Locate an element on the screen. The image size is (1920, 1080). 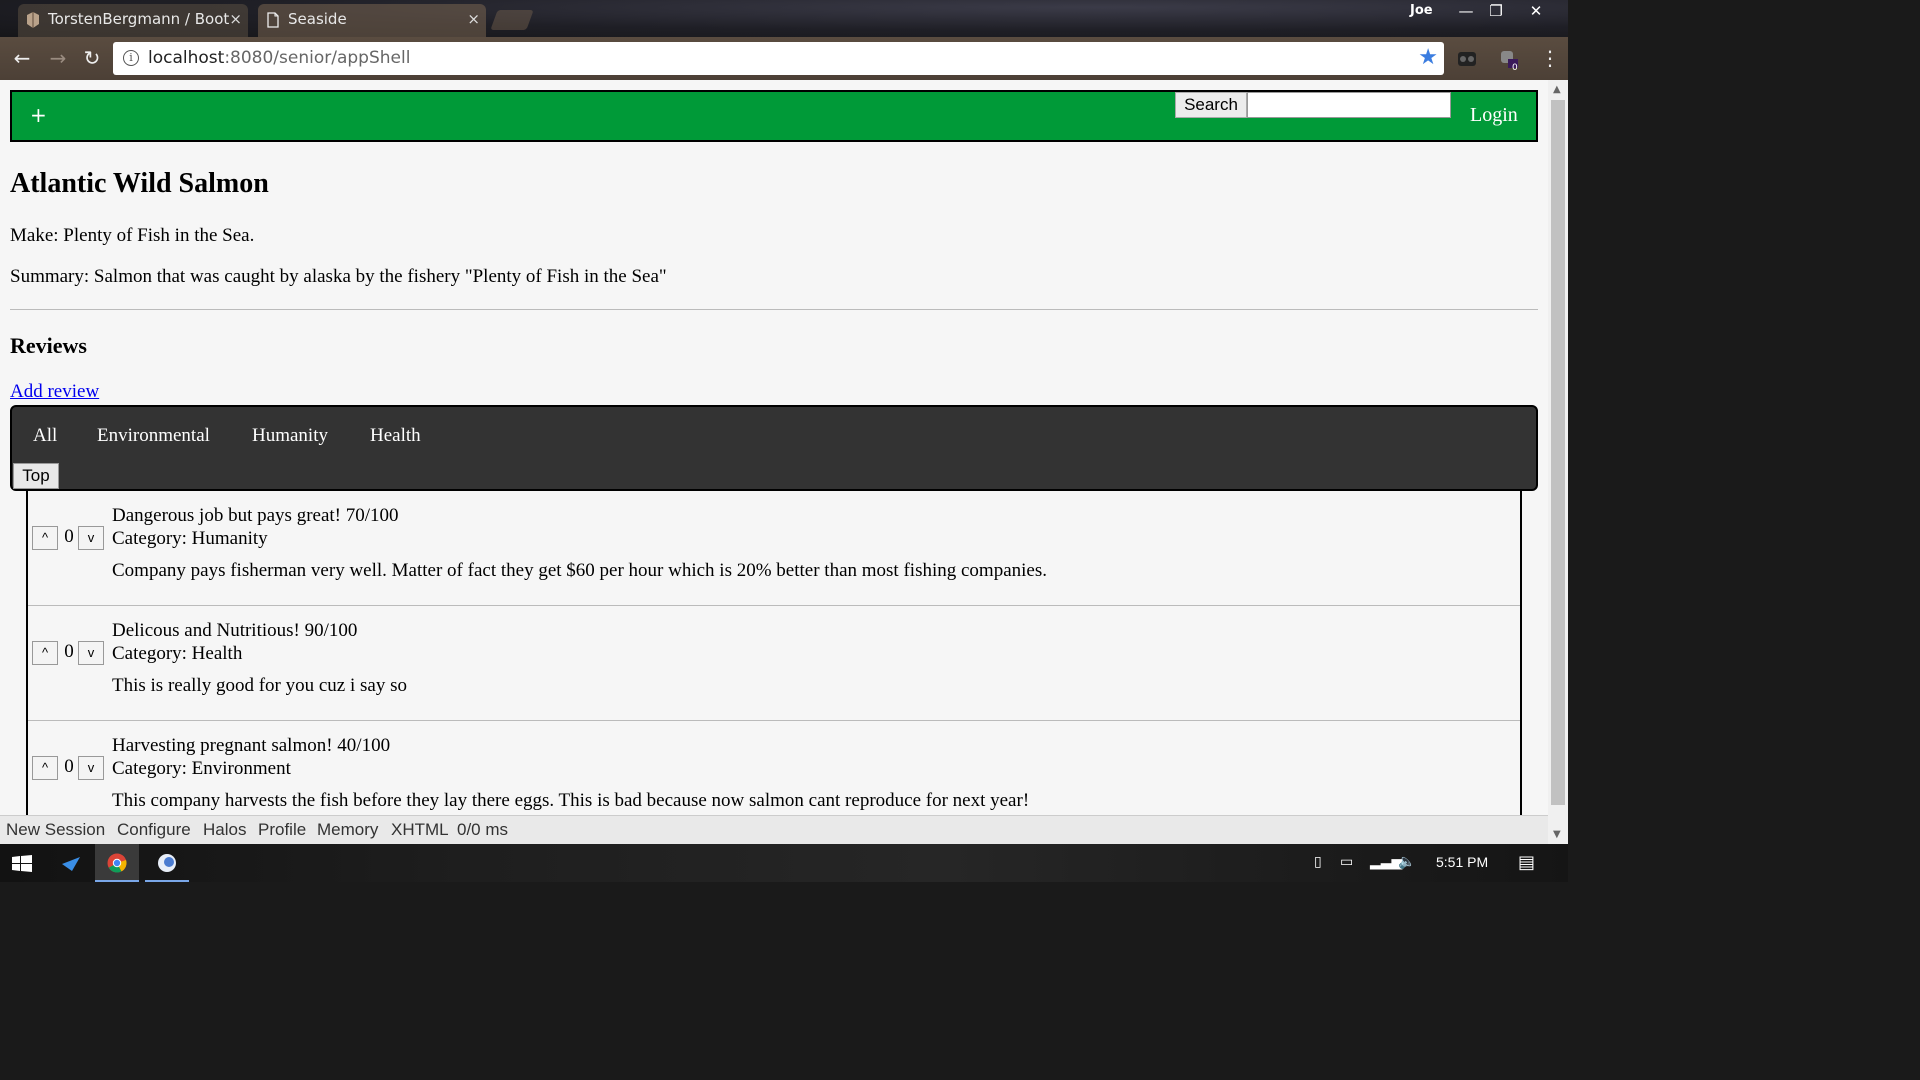
github-favicon-icon is located at coordinates (33, 20).